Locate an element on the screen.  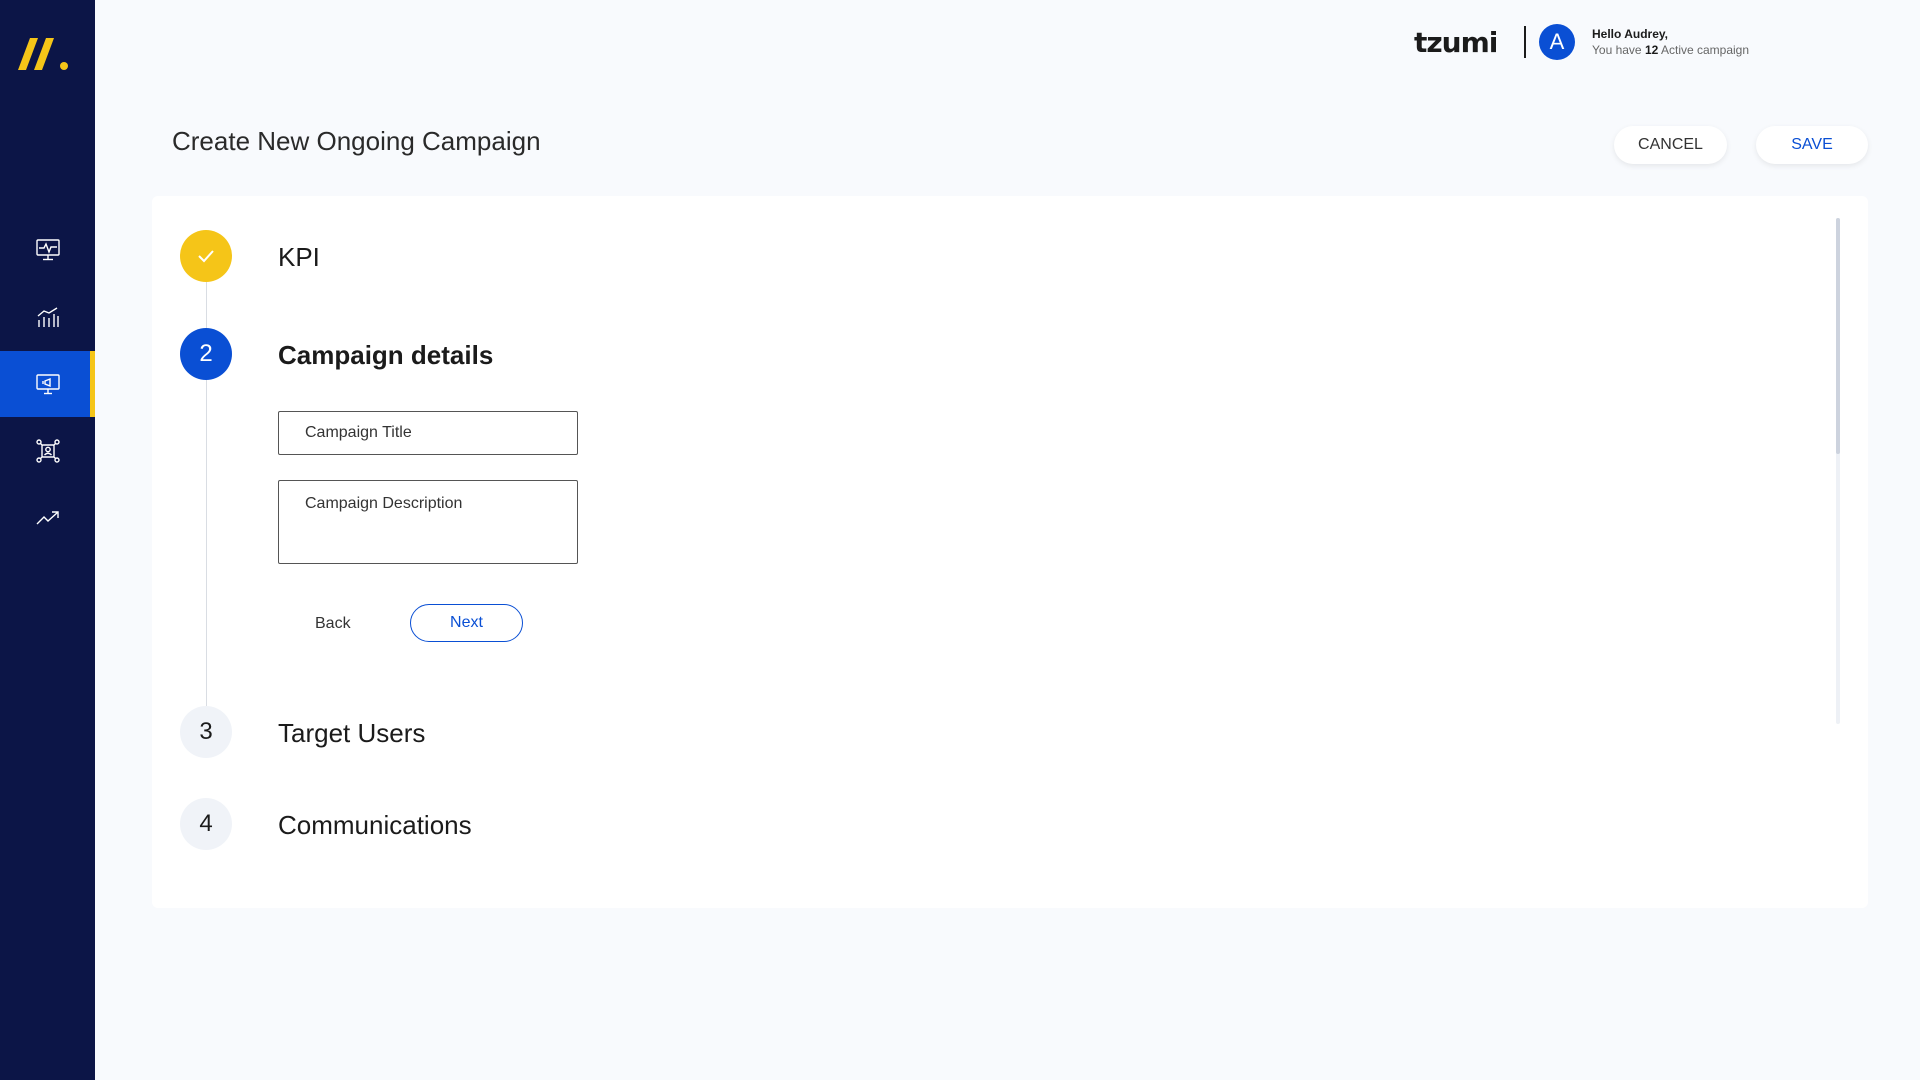
campaign-display-icon is located at coordinates (47, 384).